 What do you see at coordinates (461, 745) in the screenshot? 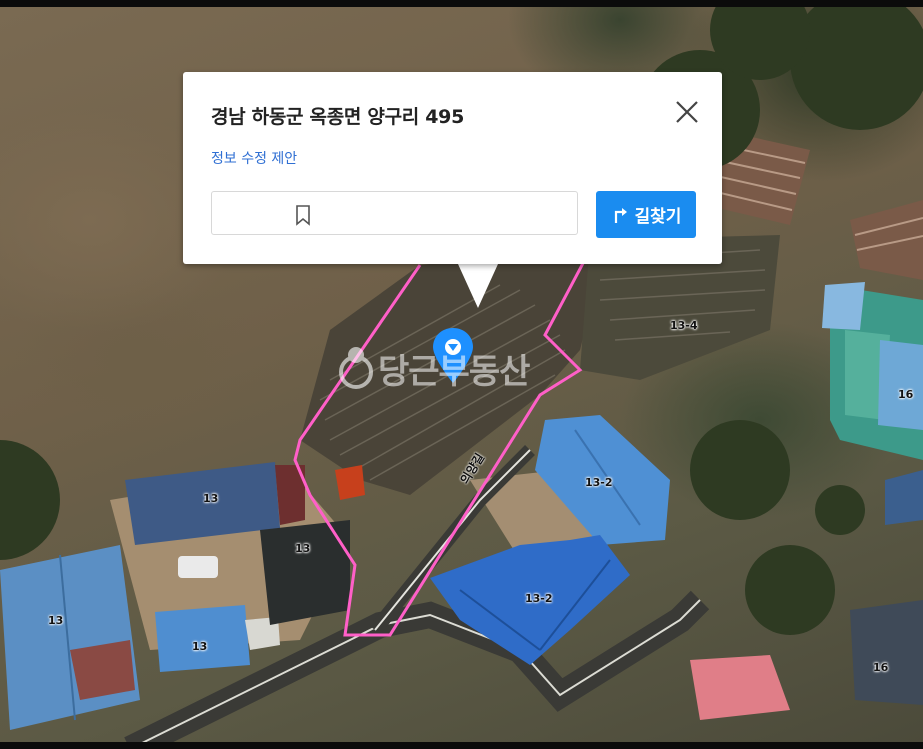
I see `bottom-frame-bar` at bounding box center [461, 745].